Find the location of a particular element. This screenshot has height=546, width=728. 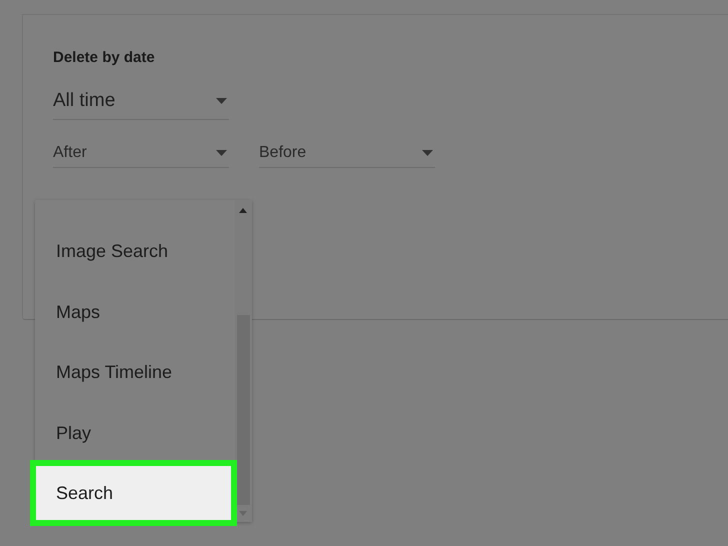

date-dropdown: After is located at coordinates (141, 153).